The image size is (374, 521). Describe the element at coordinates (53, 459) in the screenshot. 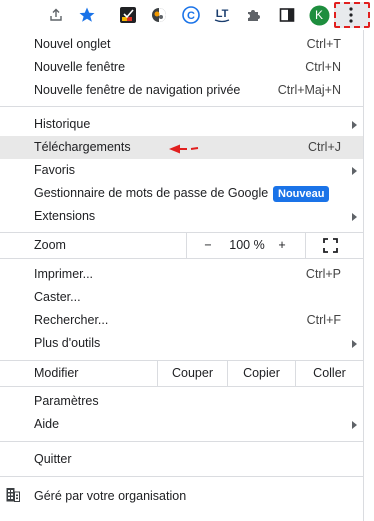

I see `menu-item-label: Quitter` at that location.